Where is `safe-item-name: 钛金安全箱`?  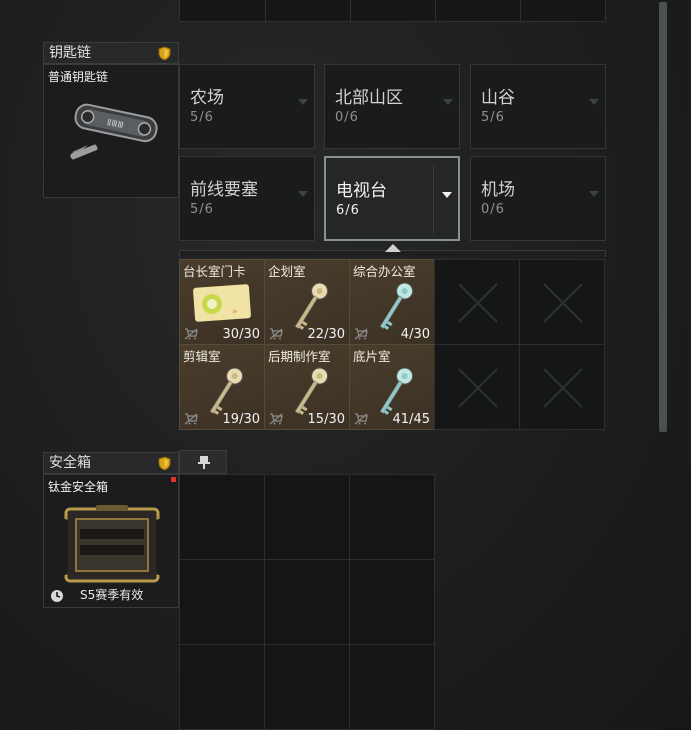
safe-item-name: 钛金安全箱 is located at coordinates (78, 487).